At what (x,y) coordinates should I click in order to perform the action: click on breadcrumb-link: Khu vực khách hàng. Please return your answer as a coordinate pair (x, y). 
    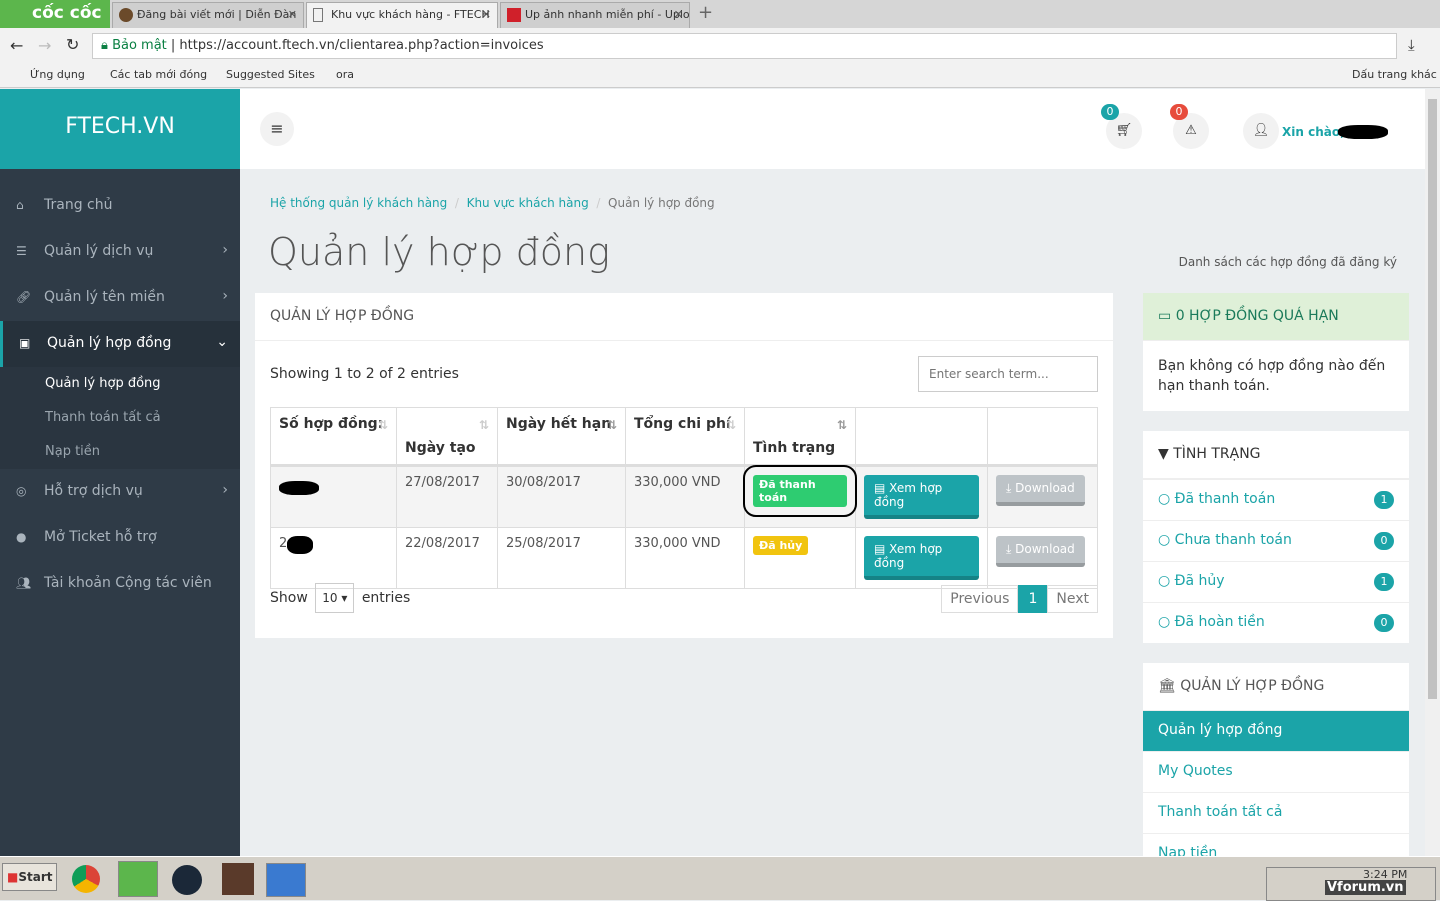
    Looking at the image, I should click on (528, 203).